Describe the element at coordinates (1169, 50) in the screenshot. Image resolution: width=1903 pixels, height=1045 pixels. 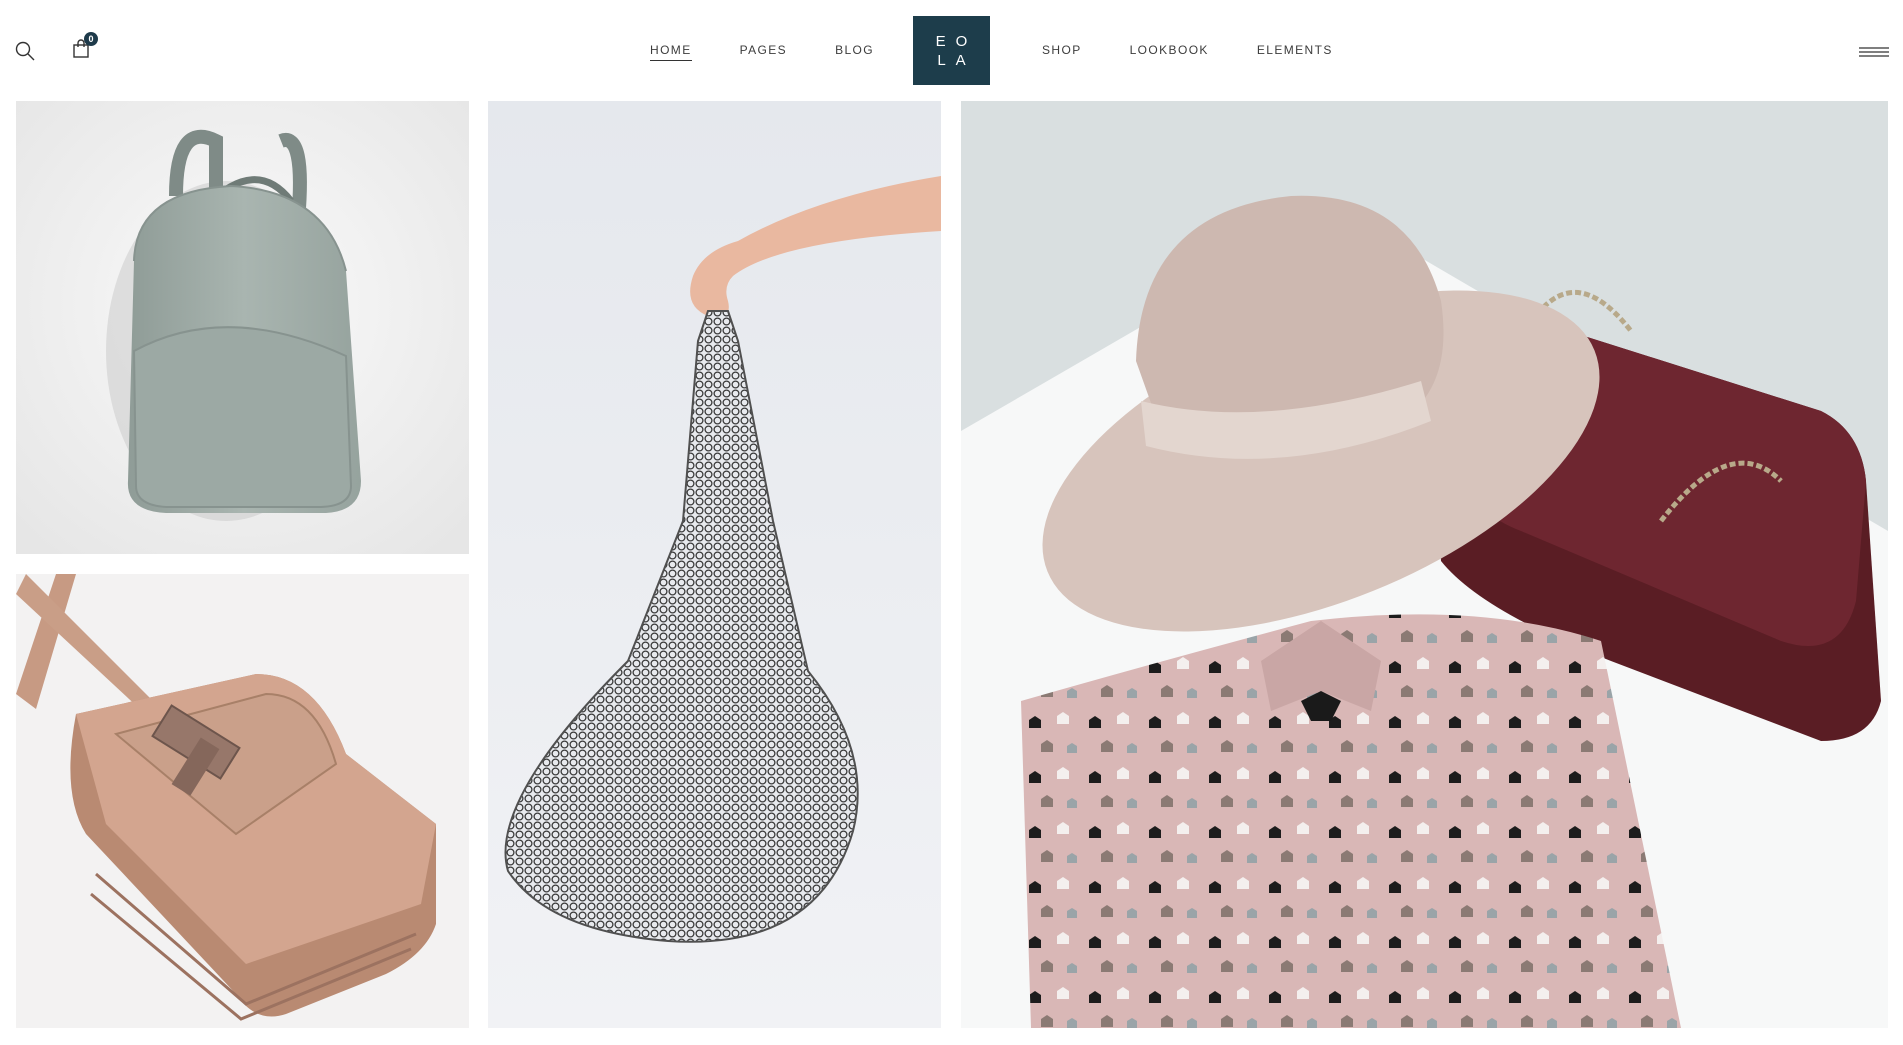
I see `nav-item-lookbook: LOOKBOOK` at that location.